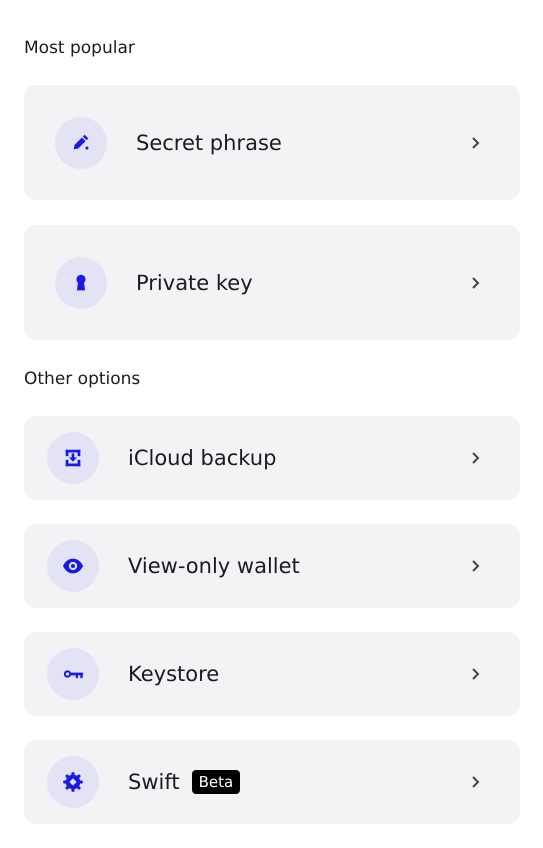  I want to click on option-card: iCloud backup, so click(272, 458).